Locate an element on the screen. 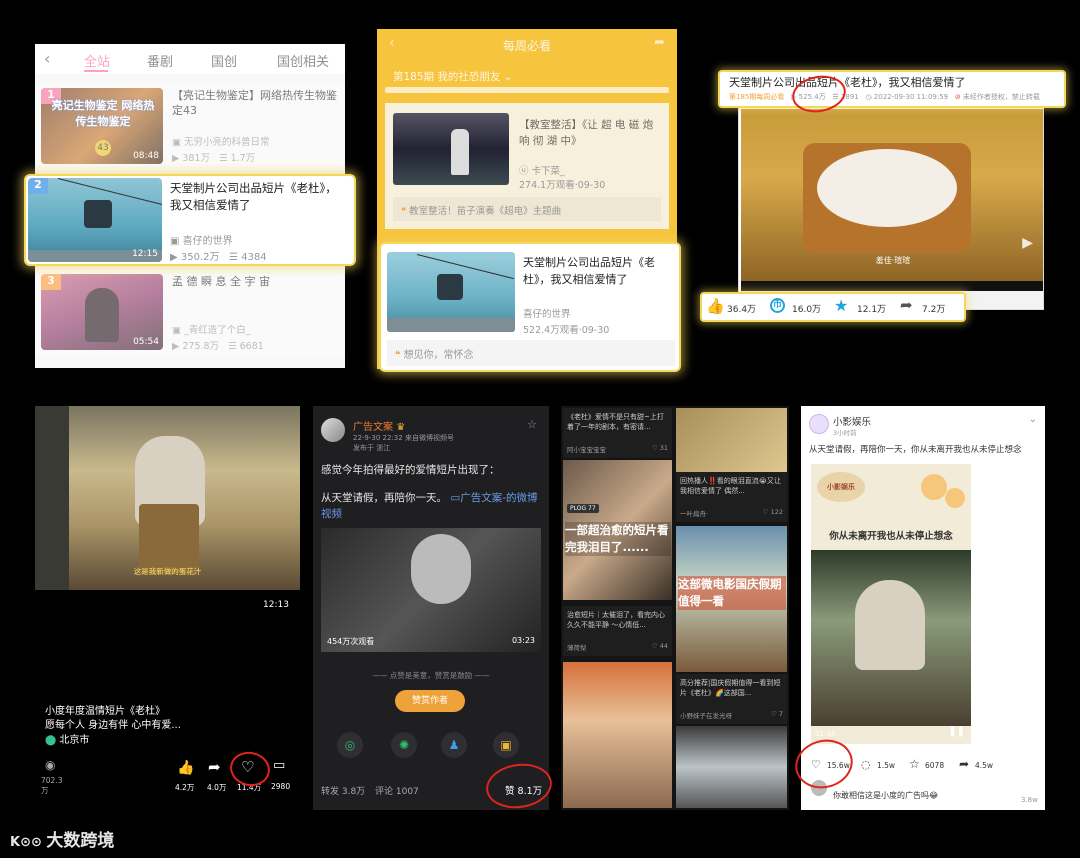 This screenshot has height=858, width=1080. more-icon: ⌄ is located at coordinates (1033, 419).